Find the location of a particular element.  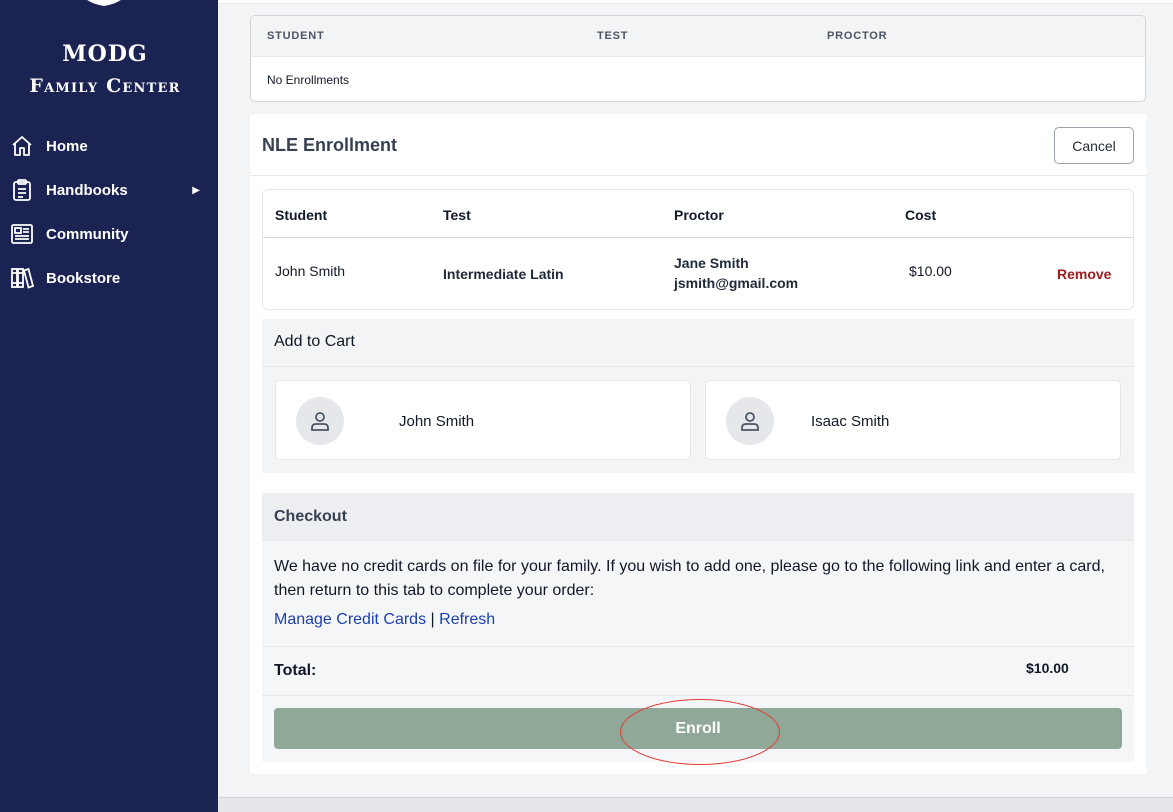

column-header-student: STUDENT is located at coordinates (296, 36).